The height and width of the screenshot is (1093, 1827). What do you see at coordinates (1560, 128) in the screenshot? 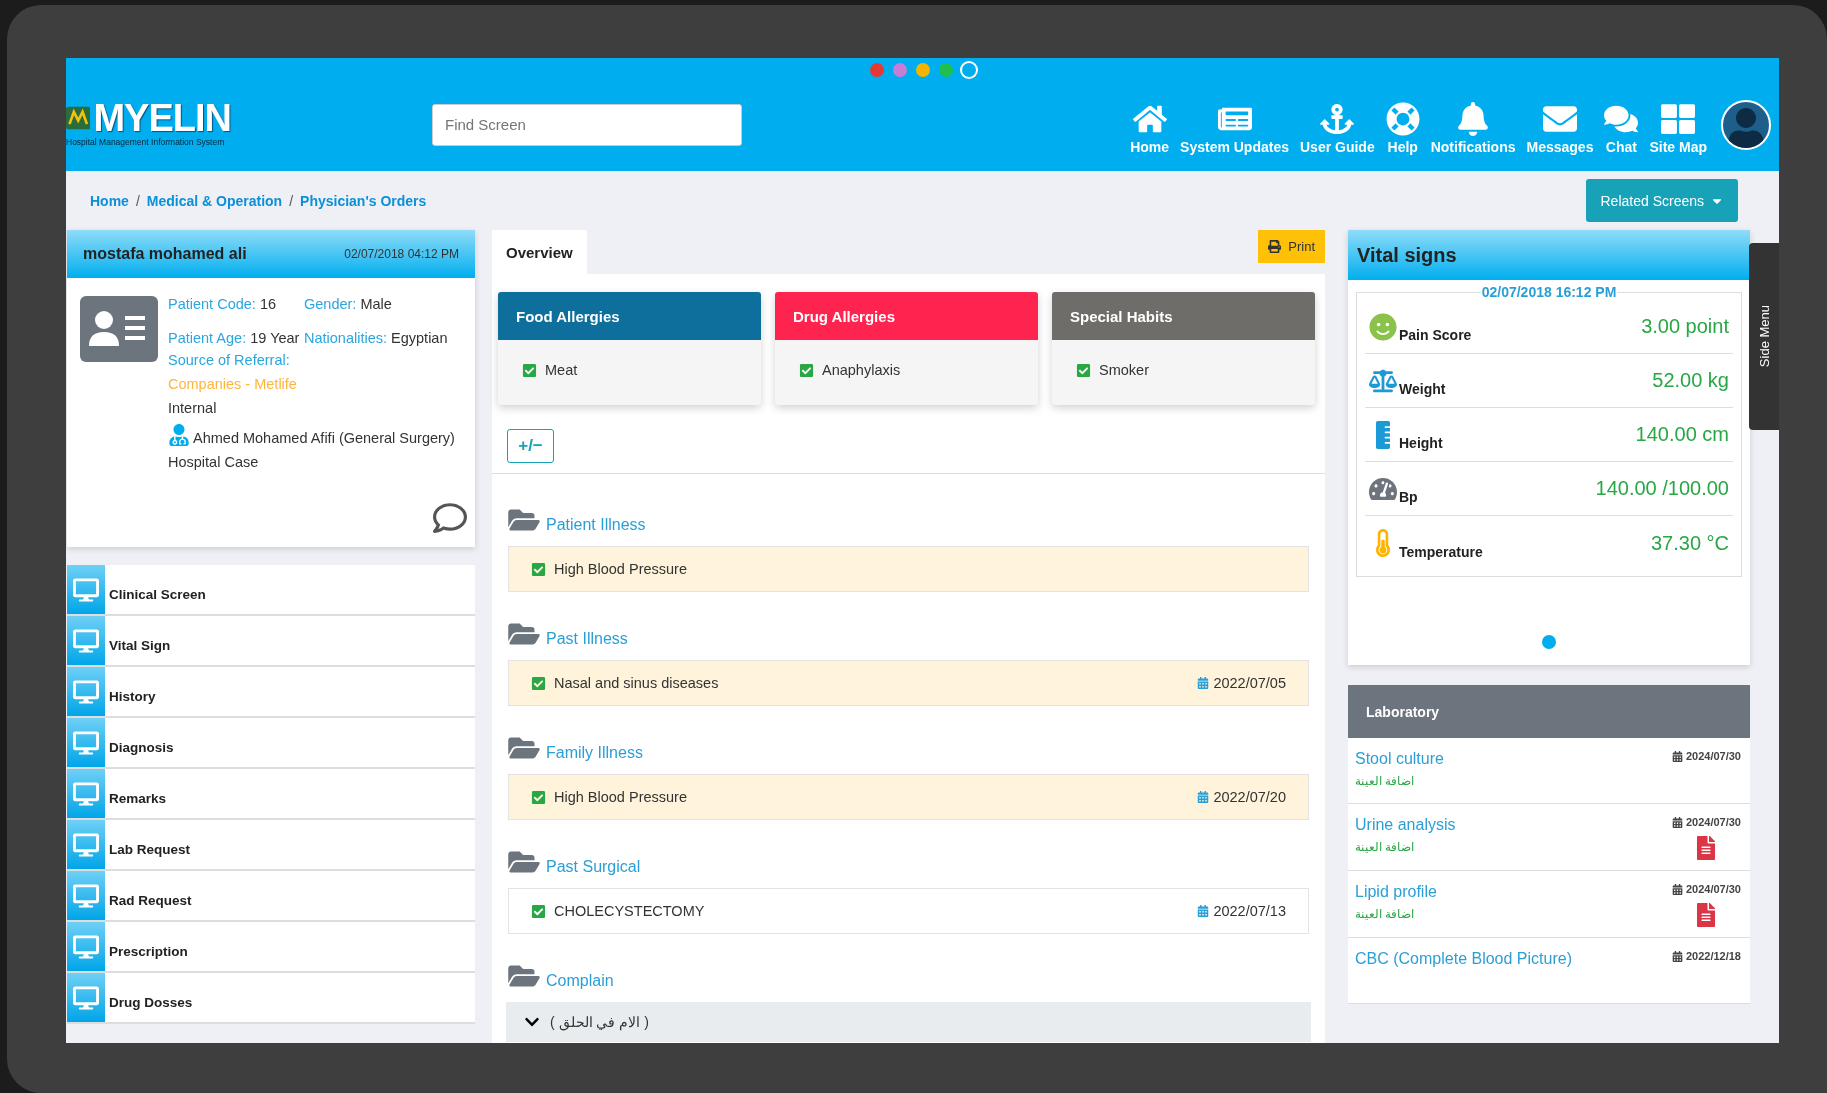
I see `nav-button: Messages` at bounding box center [1560, 128].